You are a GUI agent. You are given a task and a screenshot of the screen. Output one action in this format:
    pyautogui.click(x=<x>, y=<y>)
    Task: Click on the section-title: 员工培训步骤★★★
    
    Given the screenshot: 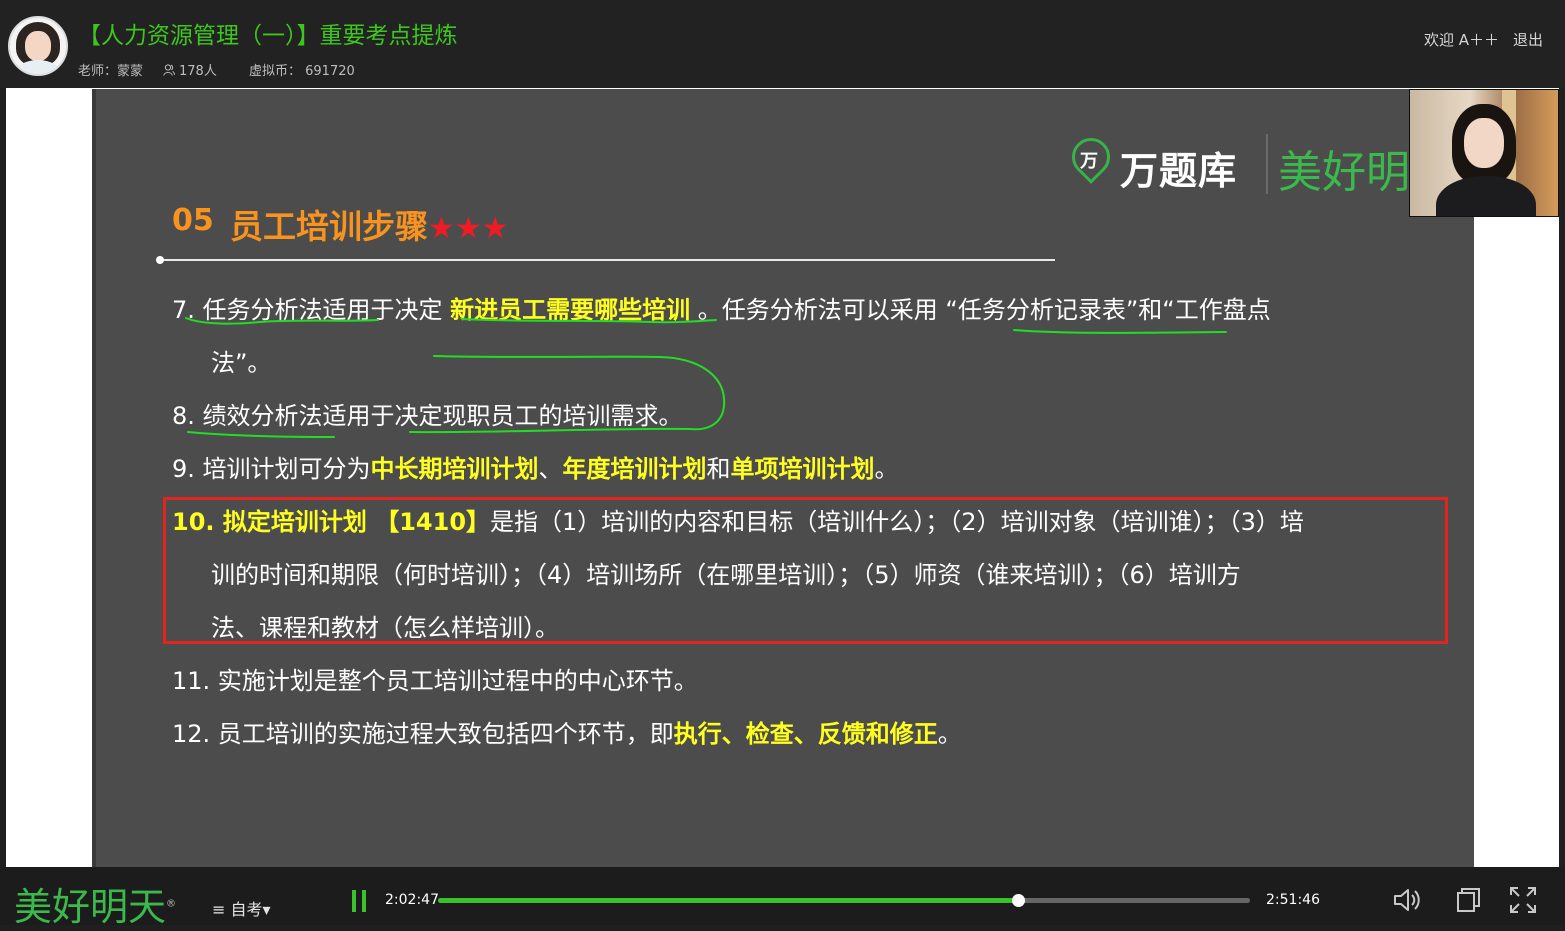 What is the action you would take?
    pyautogui.click(x=369, y=226)
    